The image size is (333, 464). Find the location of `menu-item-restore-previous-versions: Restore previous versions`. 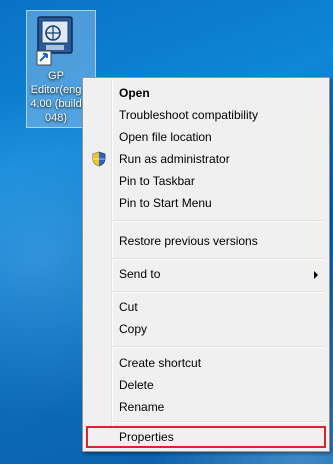

menu-item-restore-previous-versions: Restore previous versions is located at coordinates (206, 241).